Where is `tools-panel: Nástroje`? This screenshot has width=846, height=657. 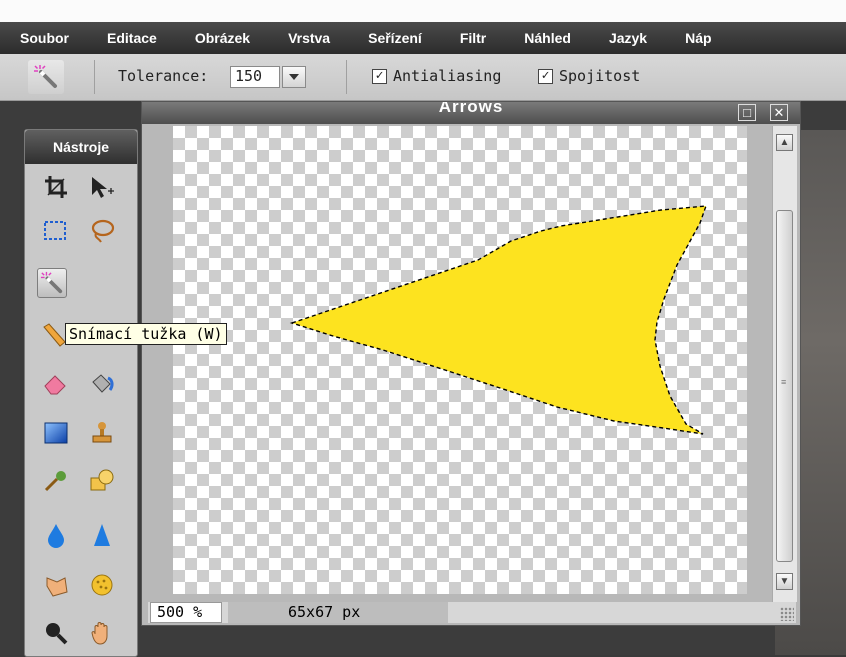
tools-panel: Nástroje is located at coordinates (81, 393).